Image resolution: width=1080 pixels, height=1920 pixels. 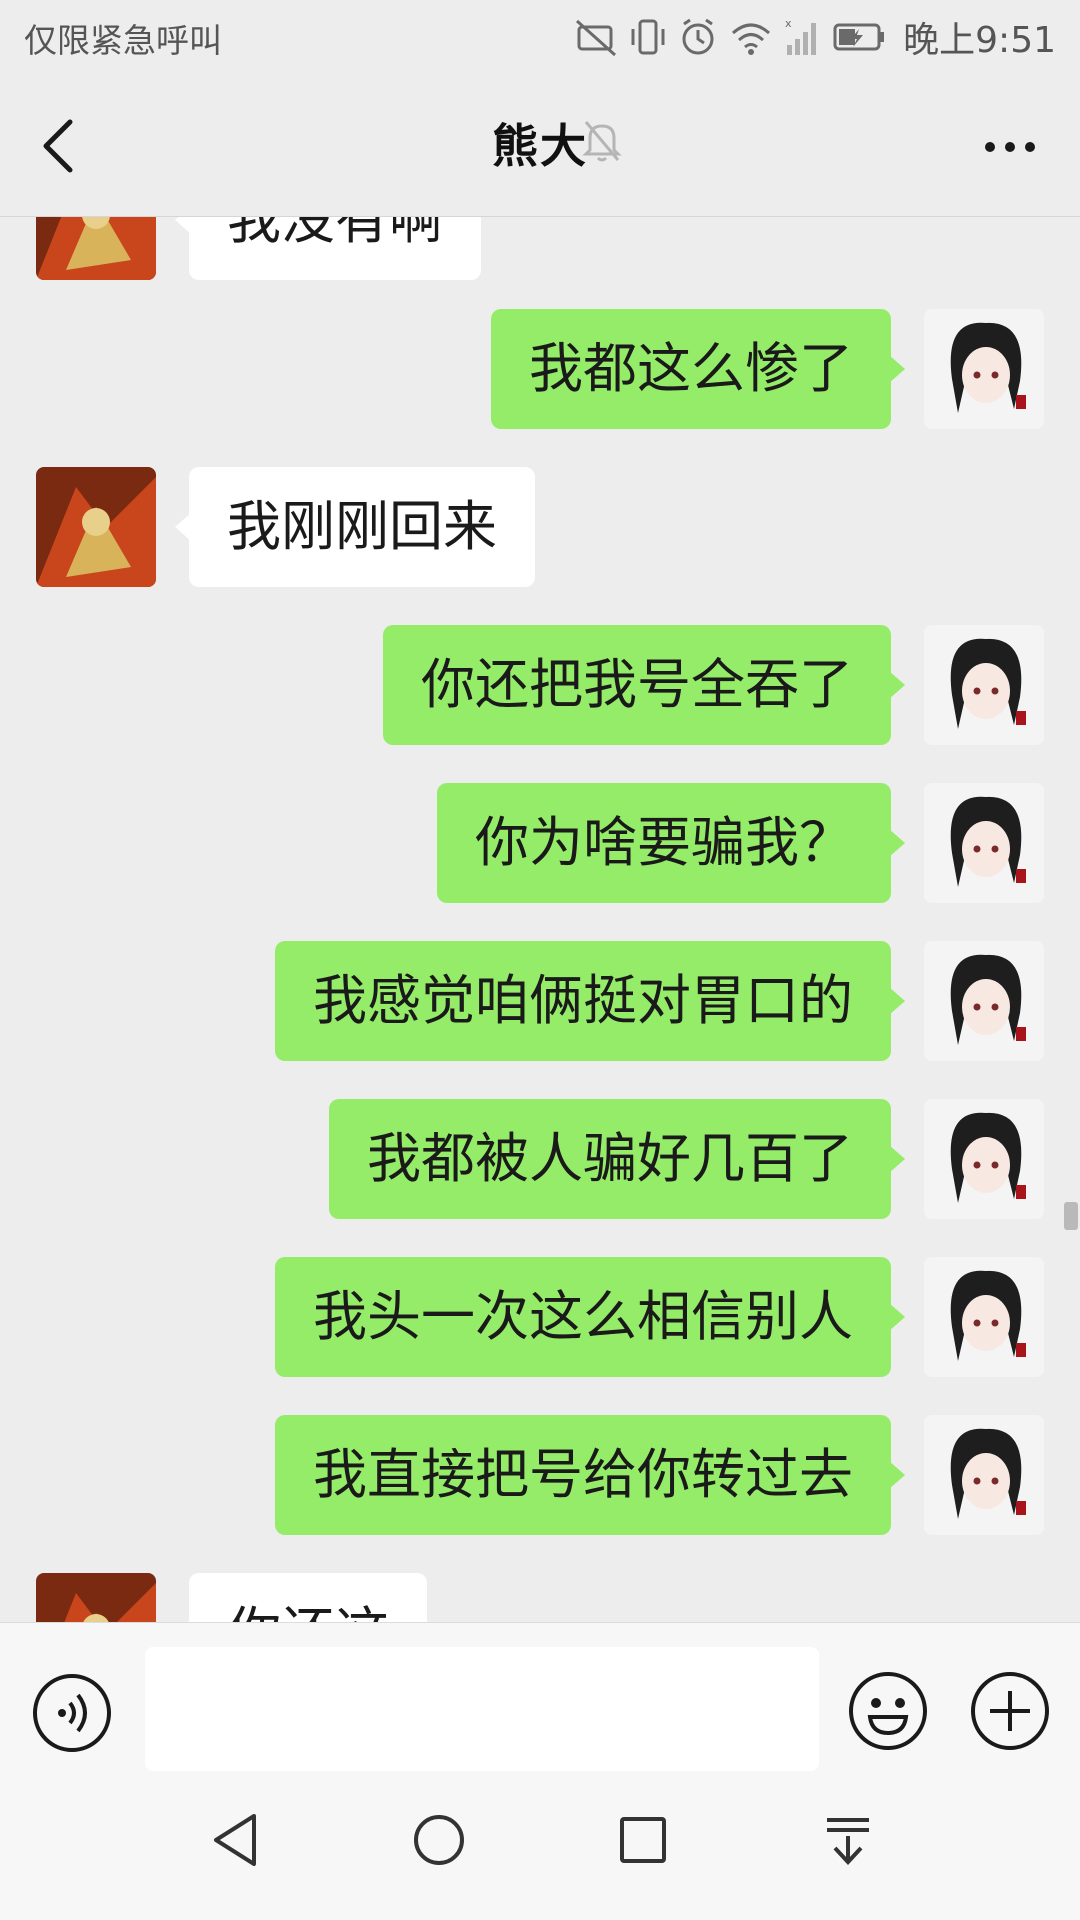 I want to click on vibrate-icon, so click(x=648, y=37).